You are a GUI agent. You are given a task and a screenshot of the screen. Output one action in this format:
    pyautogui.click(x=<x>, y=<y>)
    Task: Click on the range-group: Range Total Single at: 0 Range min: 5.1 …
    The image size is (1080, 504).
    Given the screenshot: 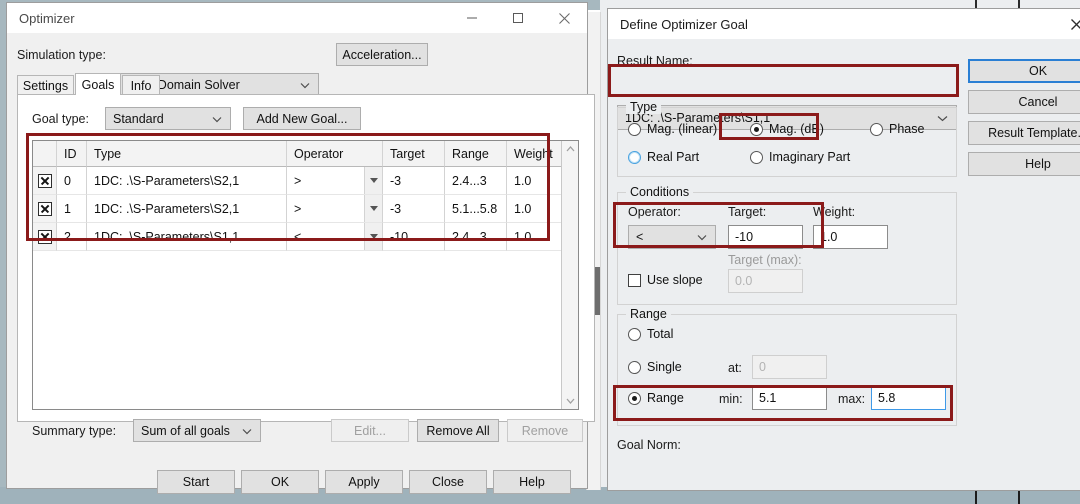 What is the action you would take?
    pyautogui.click(x=787, y=366)
    